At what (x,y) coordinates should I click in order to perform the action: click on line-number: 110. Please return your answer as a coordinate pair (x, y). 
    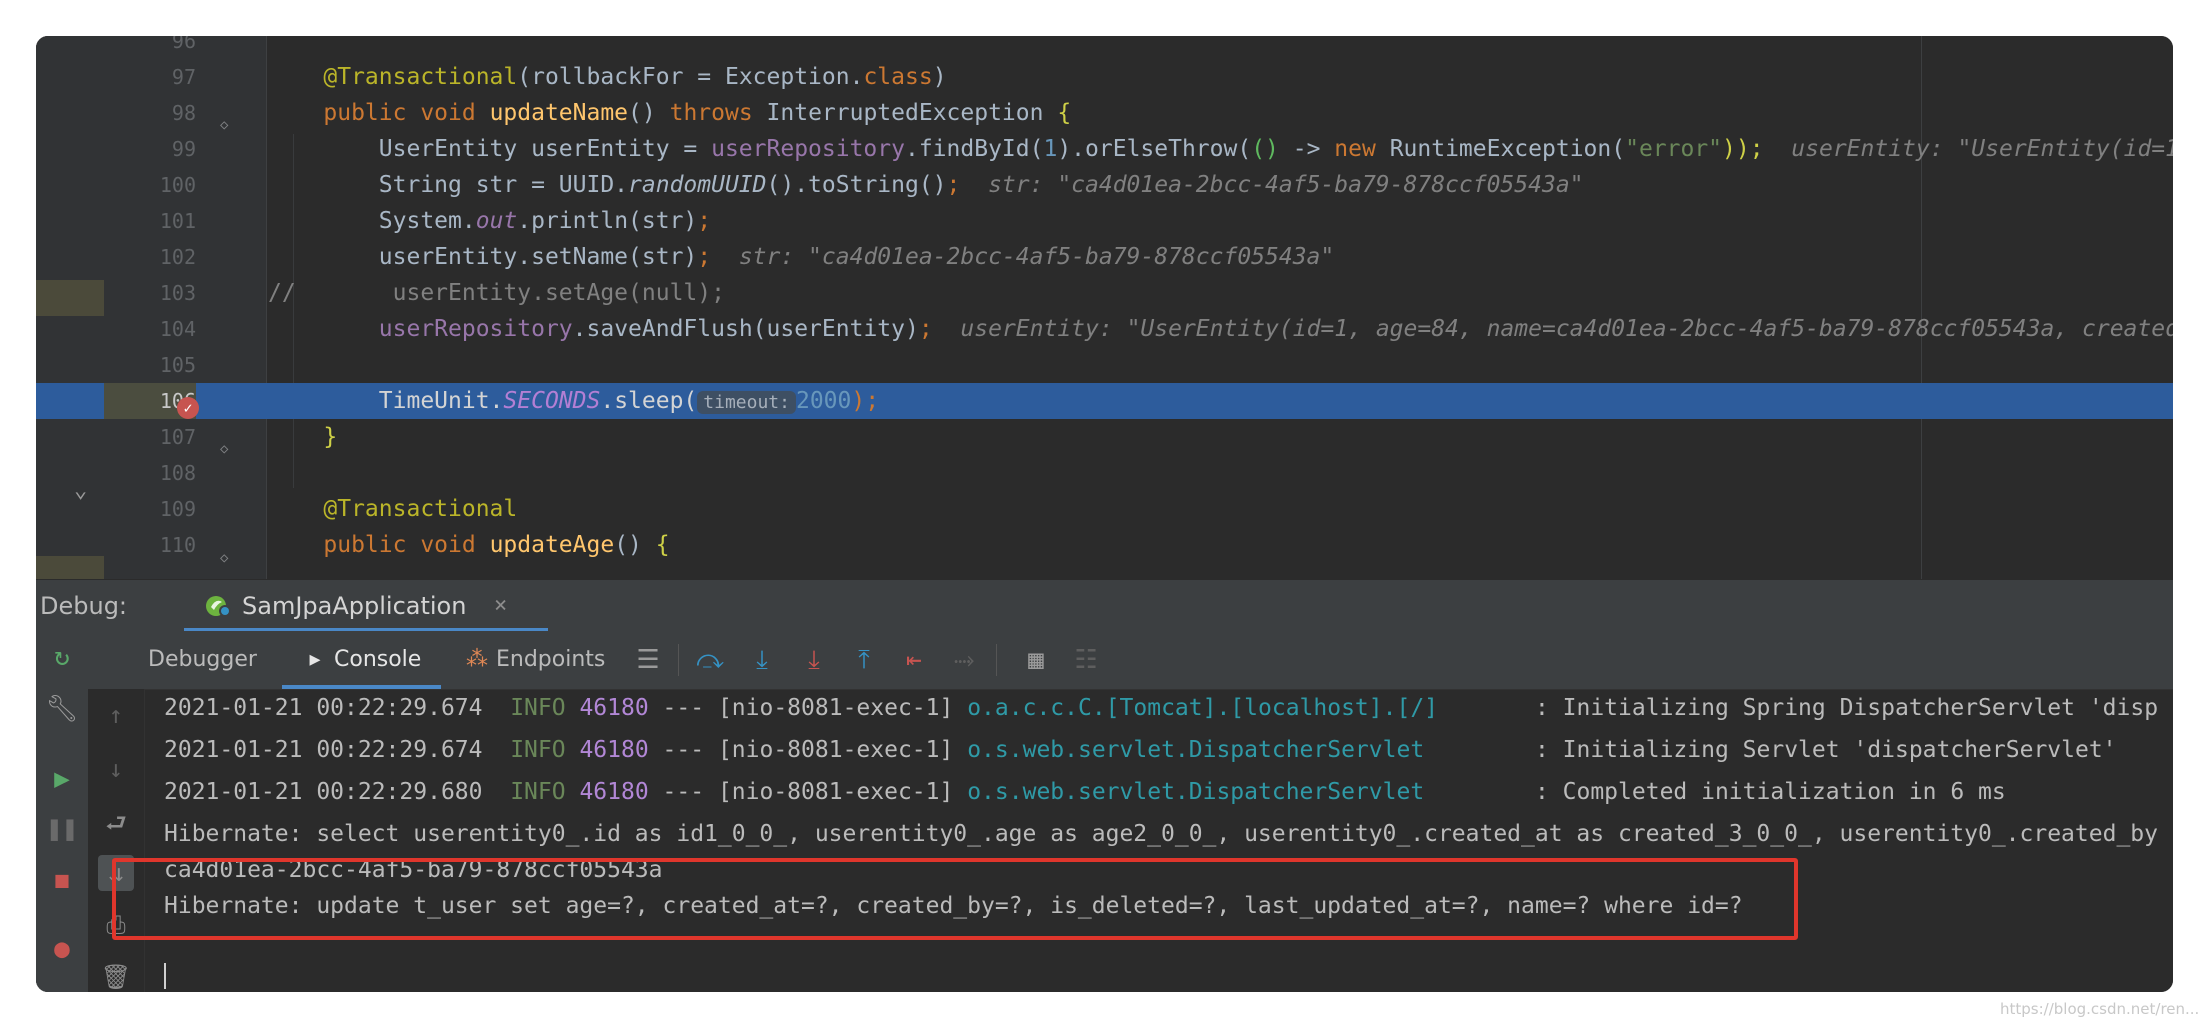
    Looking at the image, I should click on (150, 545).